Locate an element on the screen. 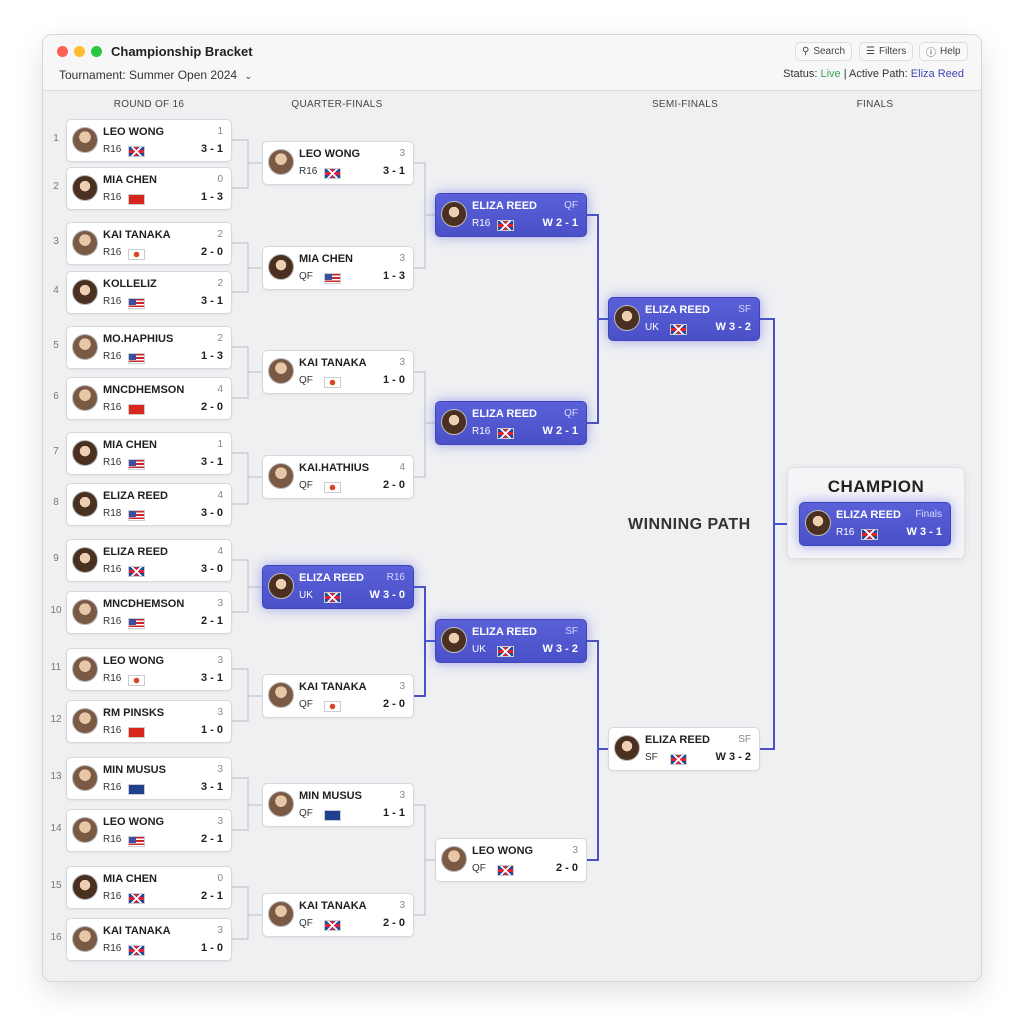 This screenshot has width=1024, height=1024. round-label: SF is located at coordinates (651, 757).